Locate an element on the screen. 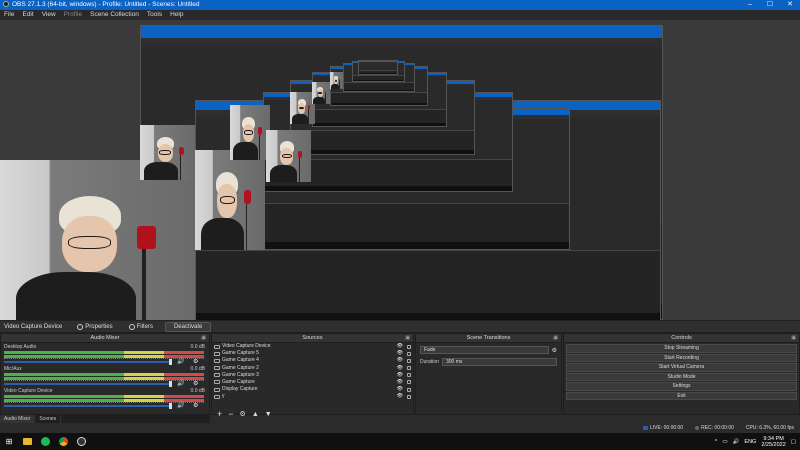  duration-row: Duration 300 ms is located at coordinates (488, 362).